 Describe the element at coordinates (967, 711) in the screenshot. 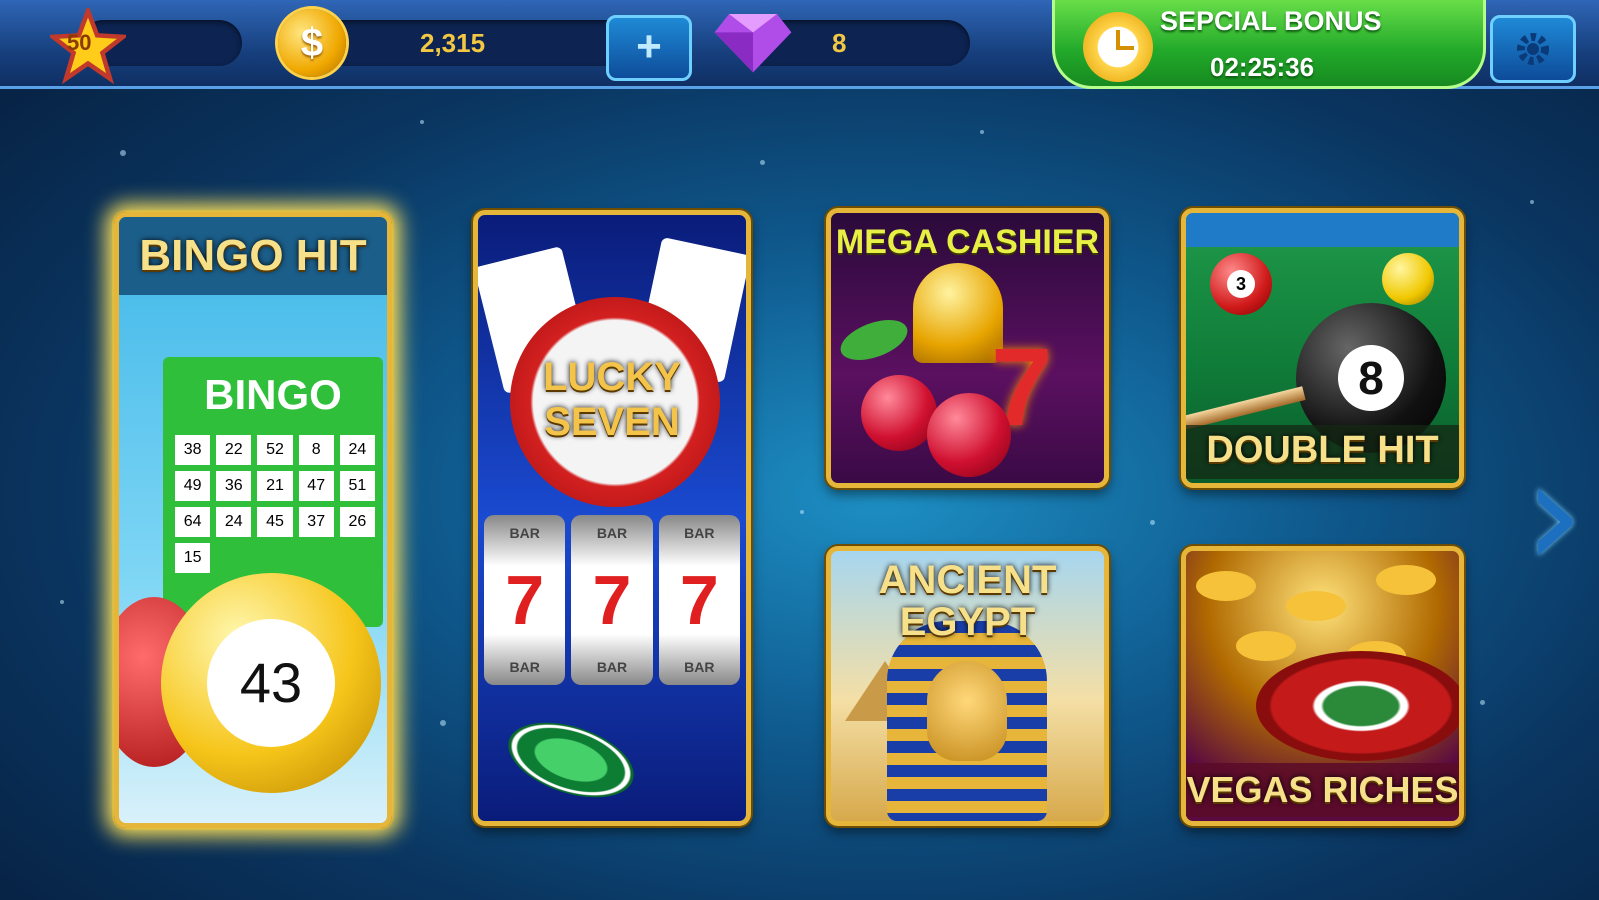

I see `pharaoh-face` at that location.